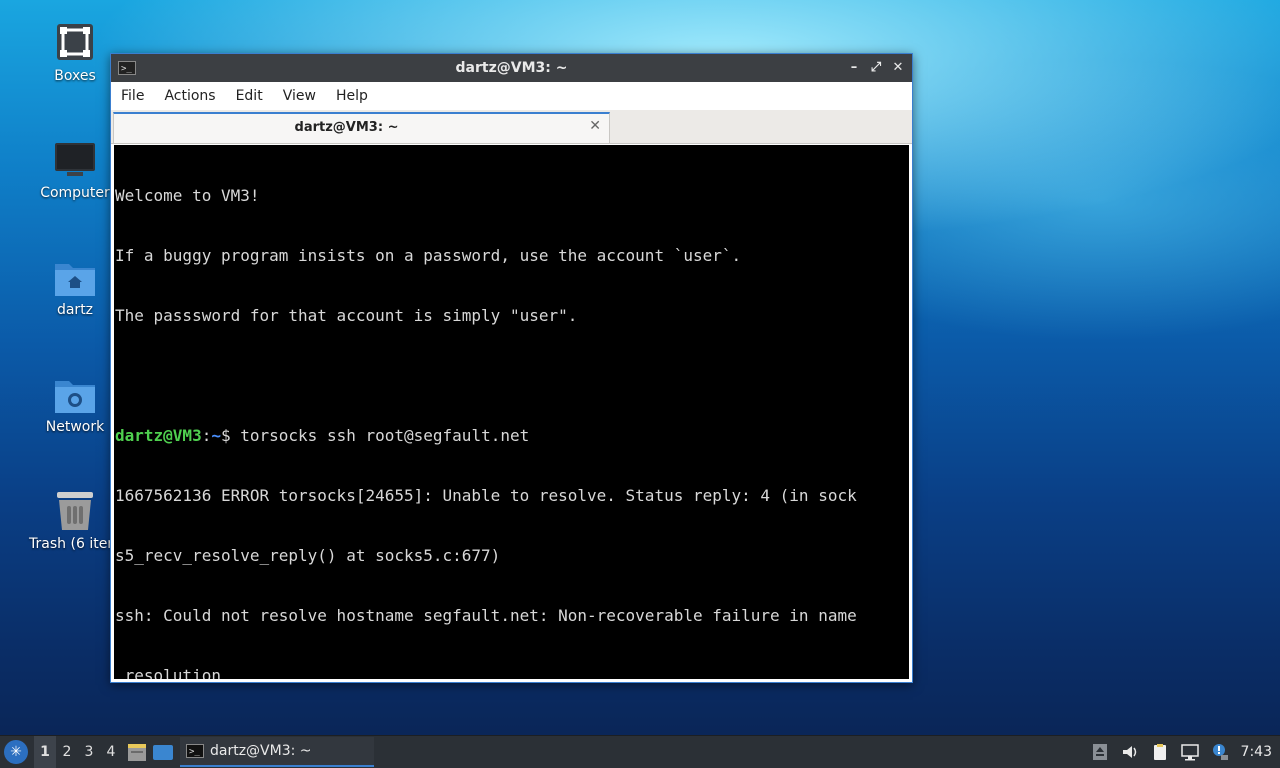 The width and height of the screenshot is (1280, 768). I want to click on command-text: torsocks ssh root@segfault.net, so click(385, 435).